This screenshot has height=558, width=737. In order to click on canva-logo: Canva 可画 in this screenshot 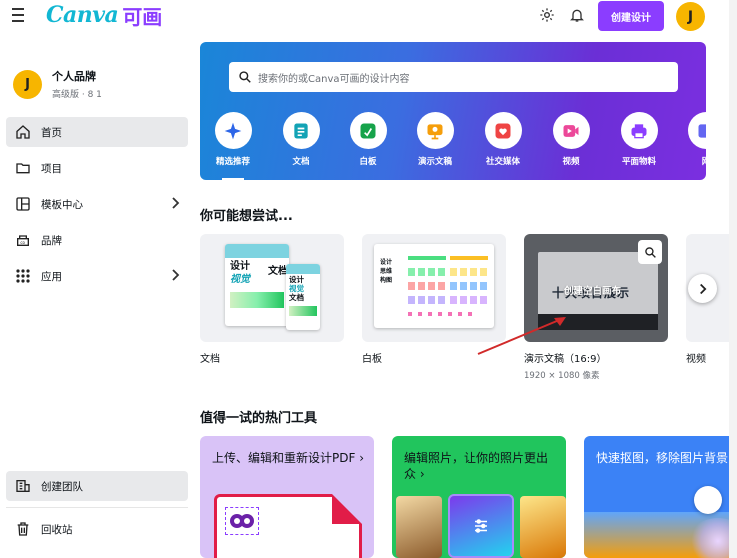, I will do `click(104, 15)`.